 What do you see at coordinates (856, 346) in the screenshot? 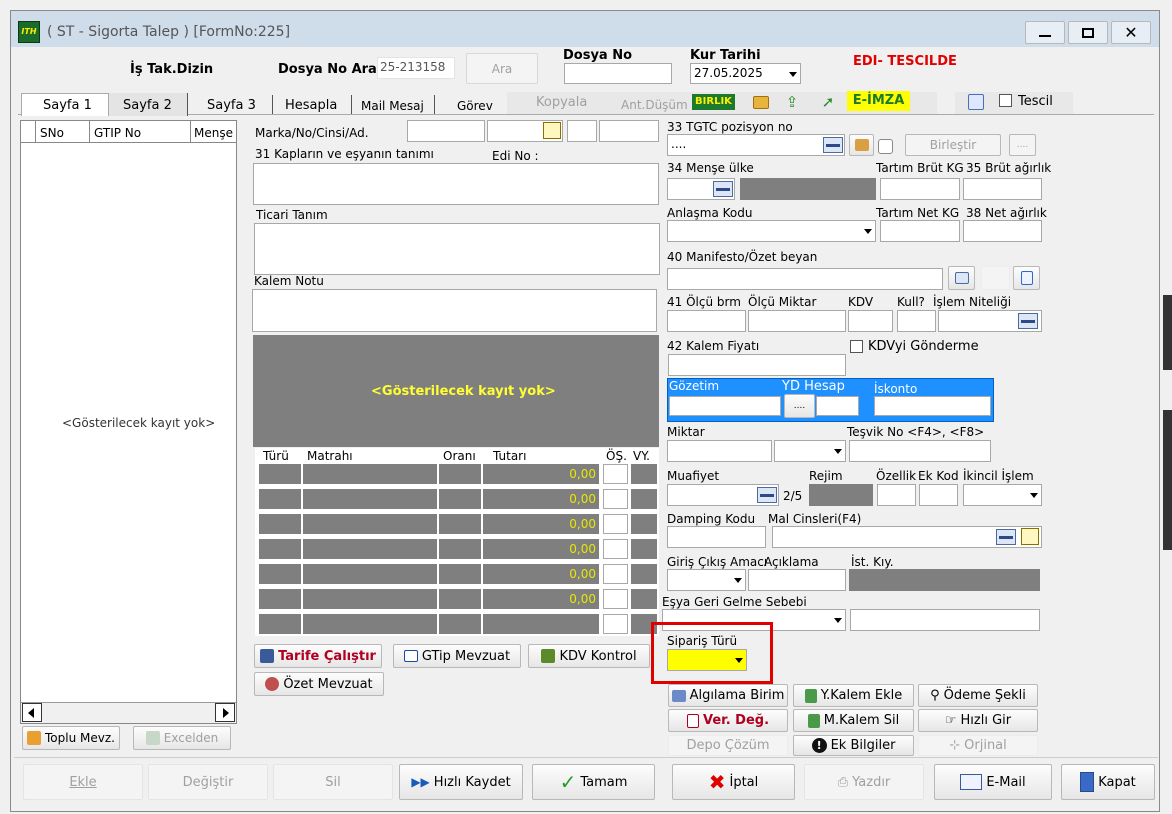
I see `kdvyi-gonderme-checkbox` at bounding box center [856, 346].